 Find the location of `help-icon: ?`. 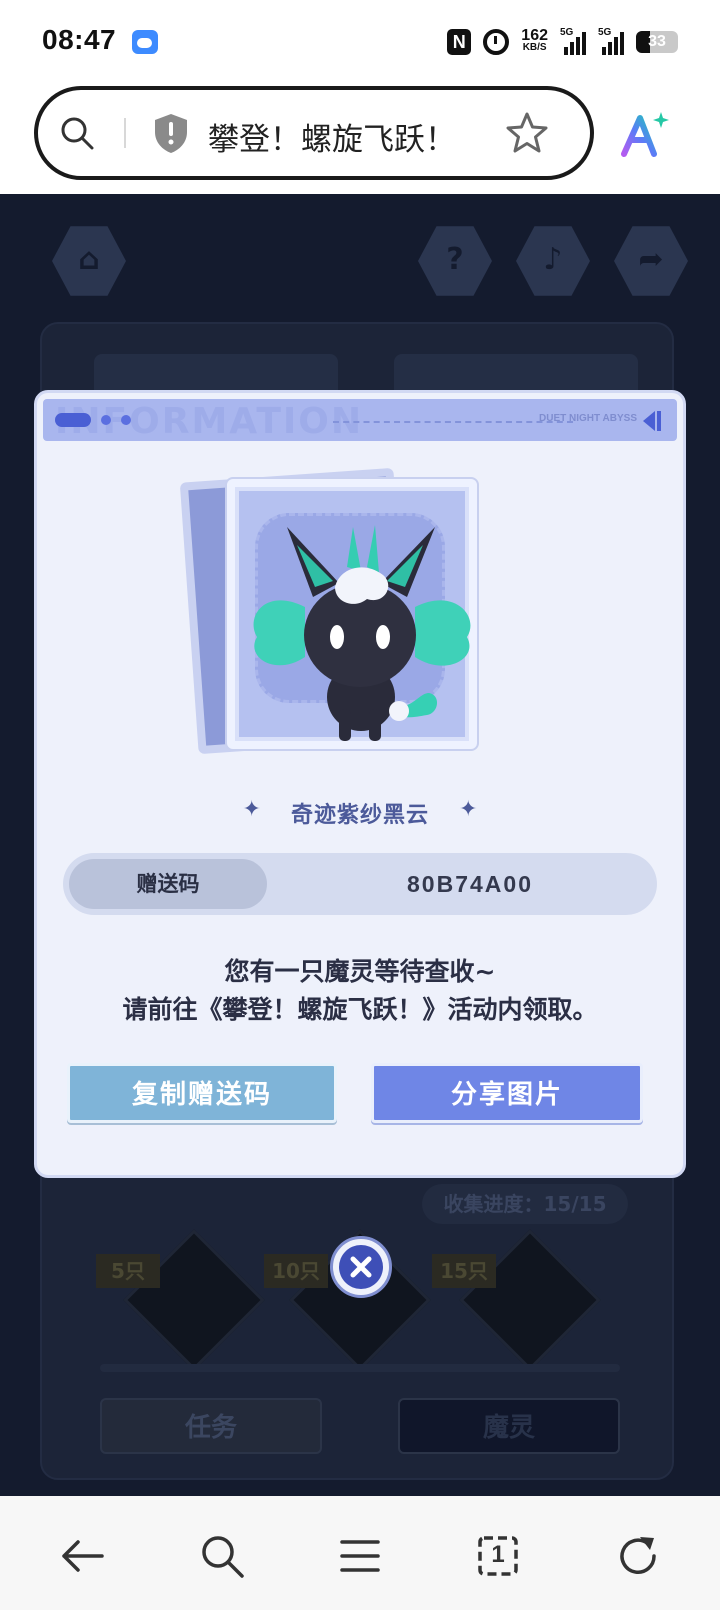

help-icon: ? is located at coordinates (455, 259).